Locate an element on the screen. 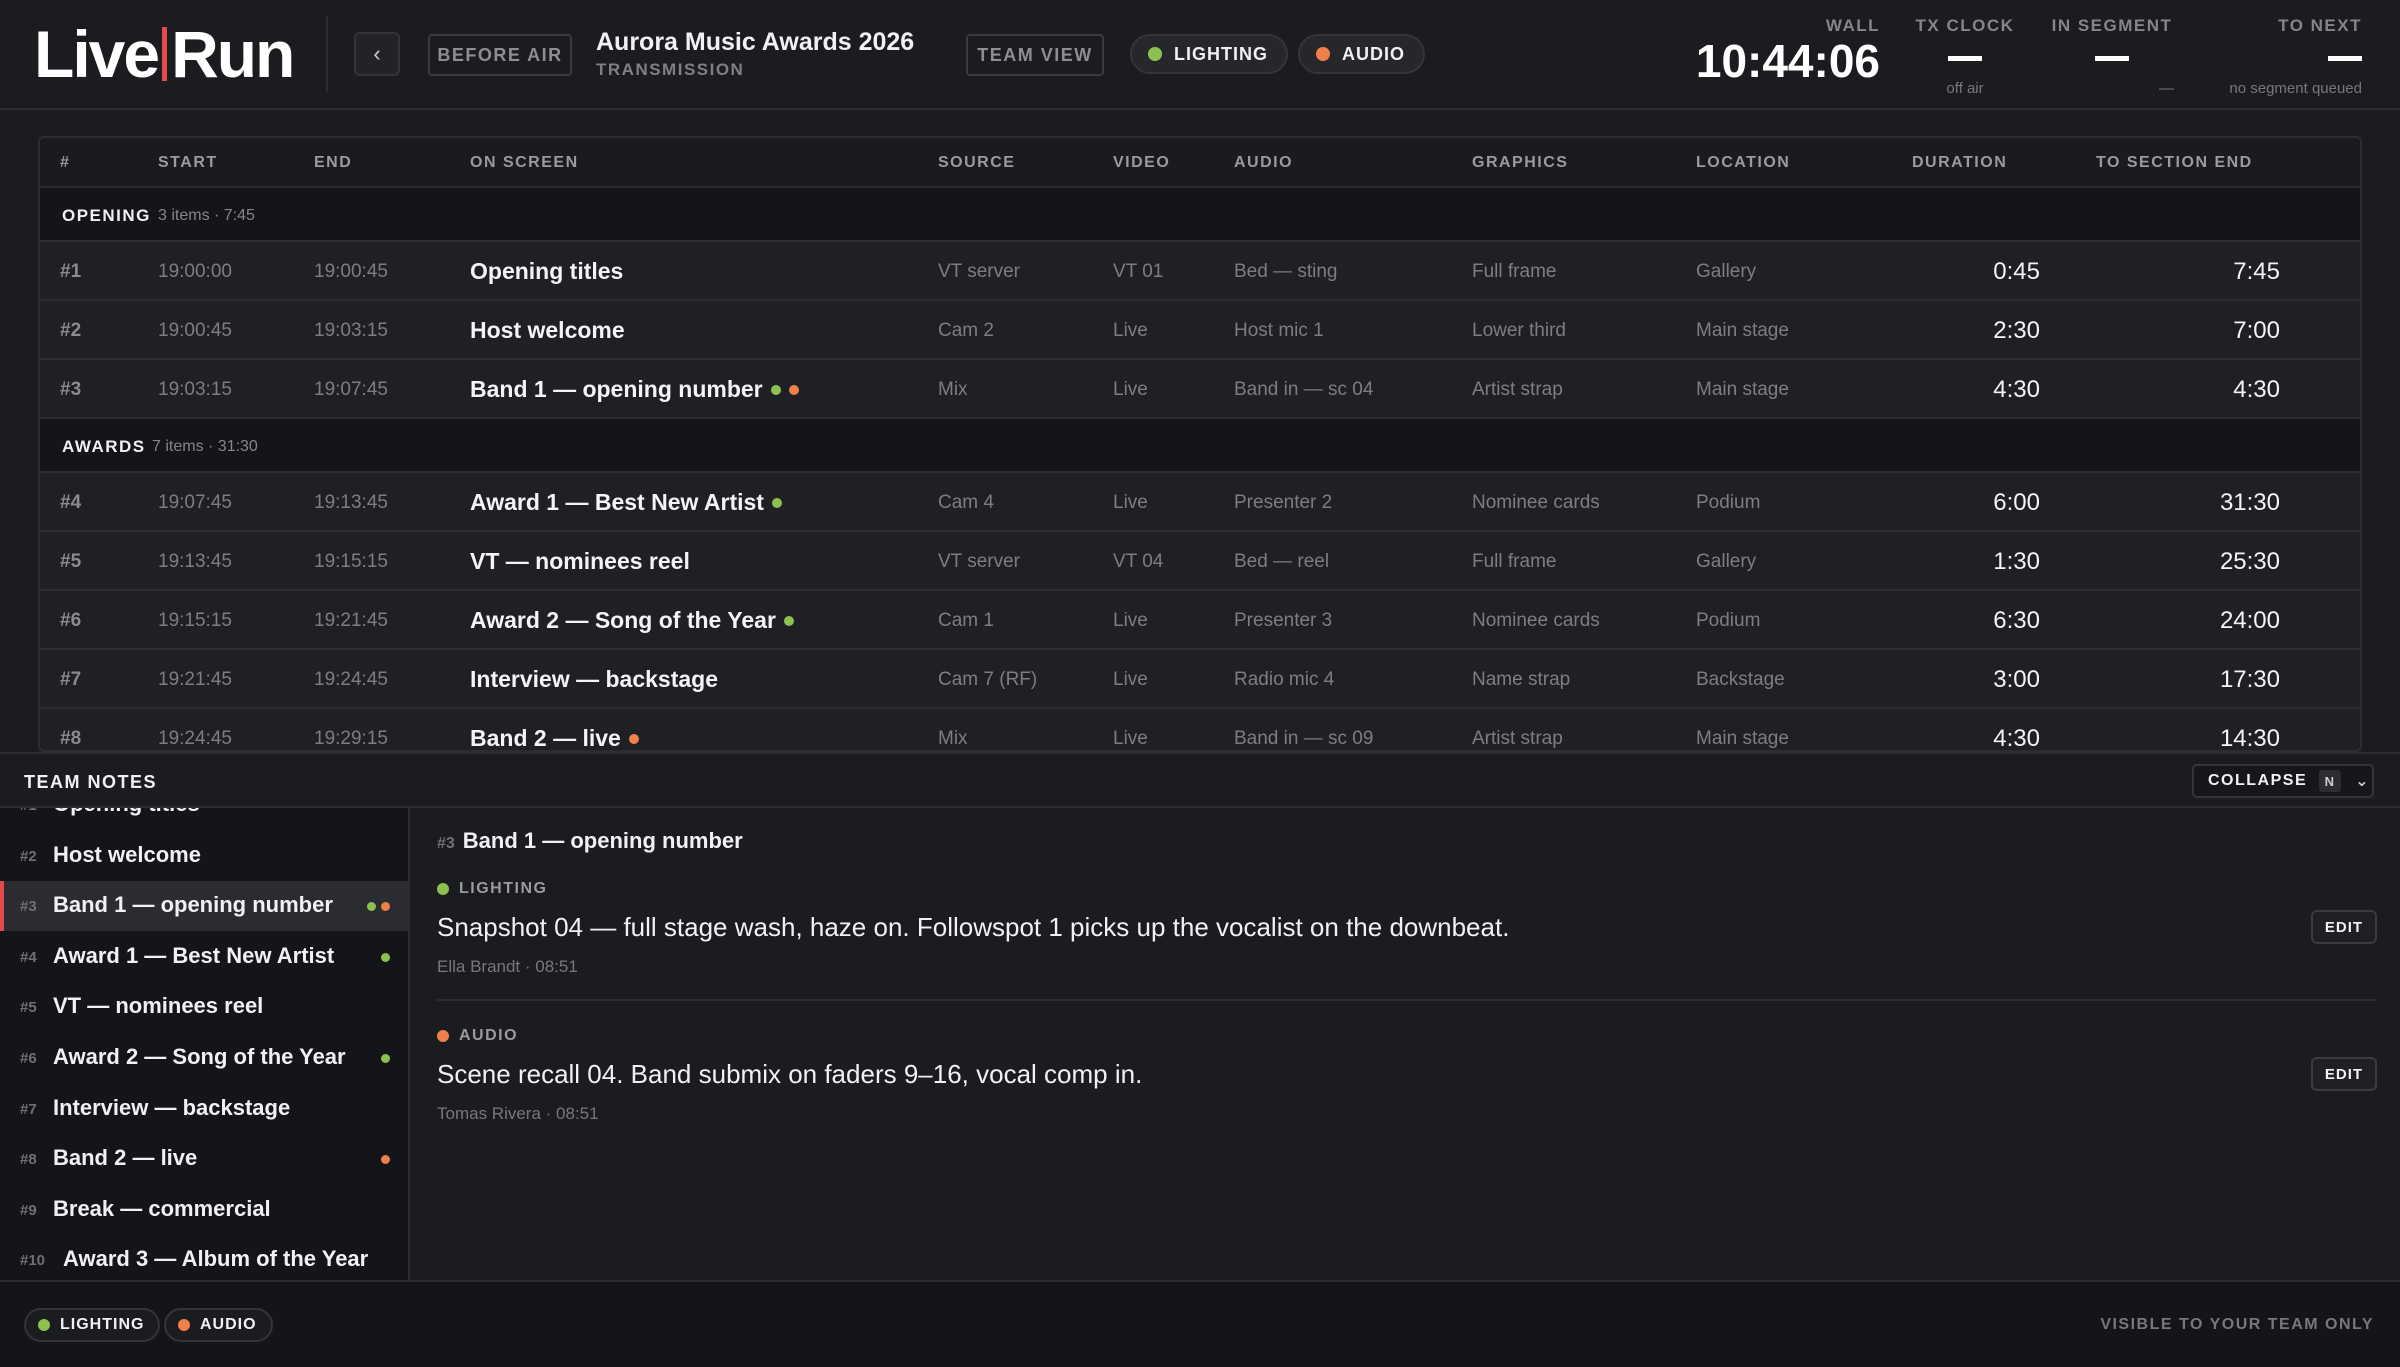 This screenshot has height=1367, width=2400. item-start: 19:03:15 is located at coordinates (195, 389).